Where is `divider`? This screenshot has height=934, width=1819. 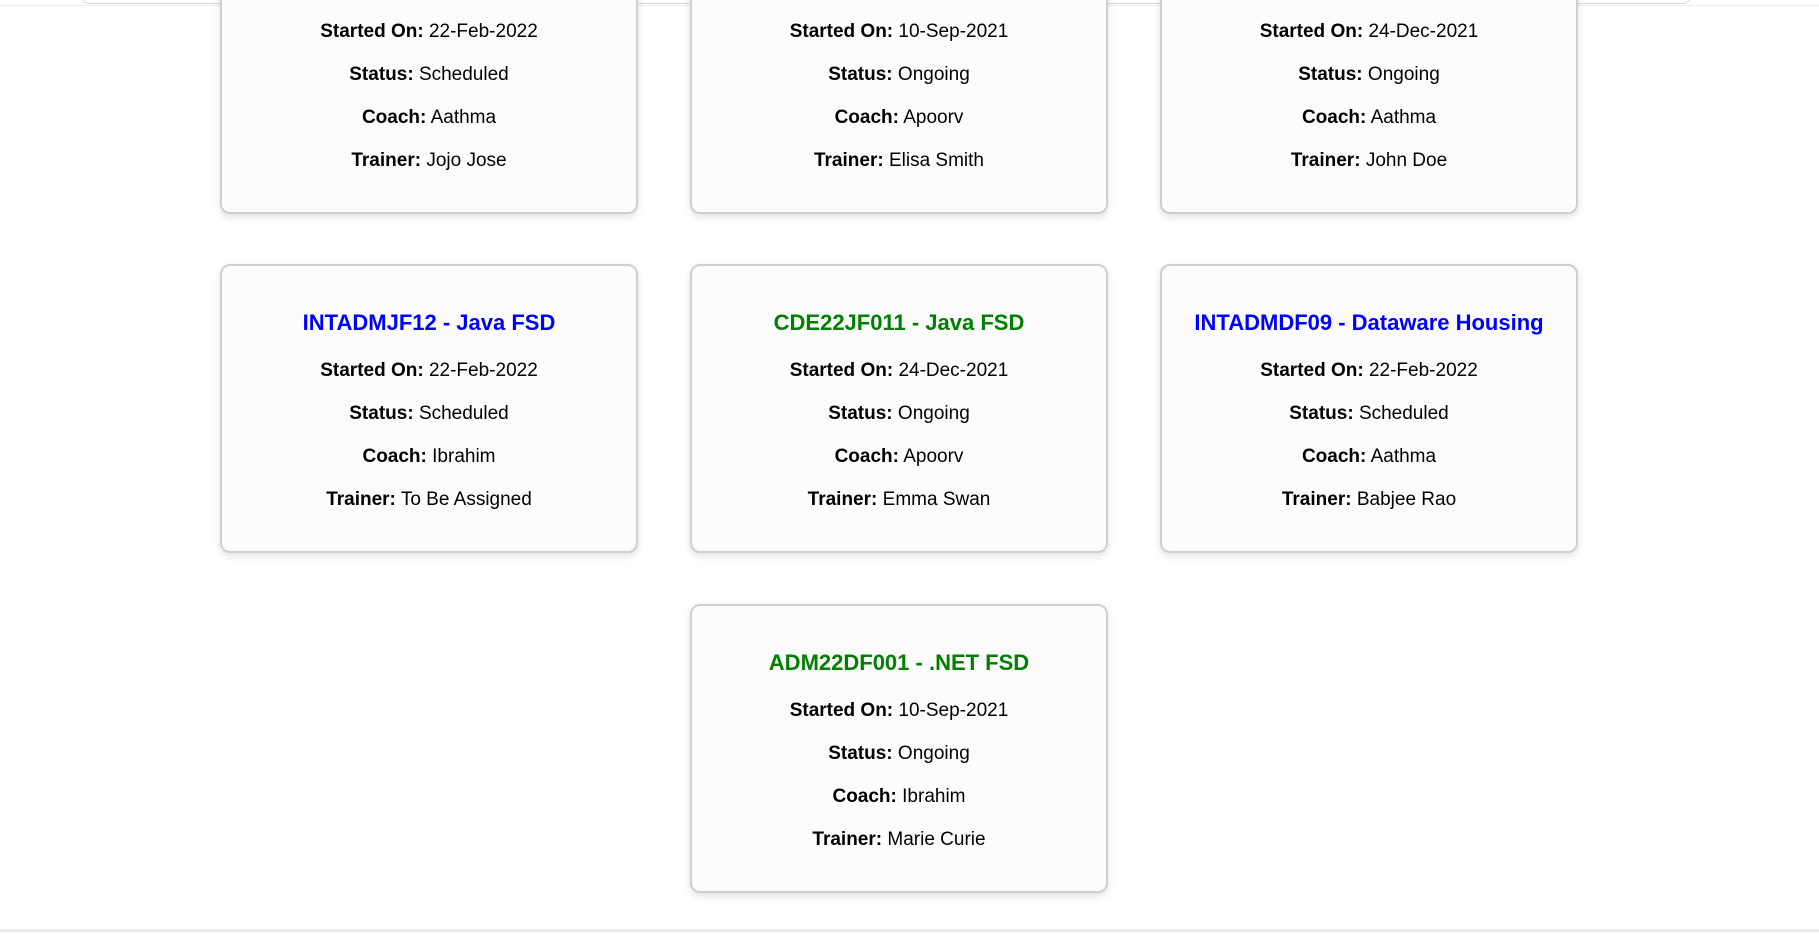 divider is located at coordinates (909, 930).